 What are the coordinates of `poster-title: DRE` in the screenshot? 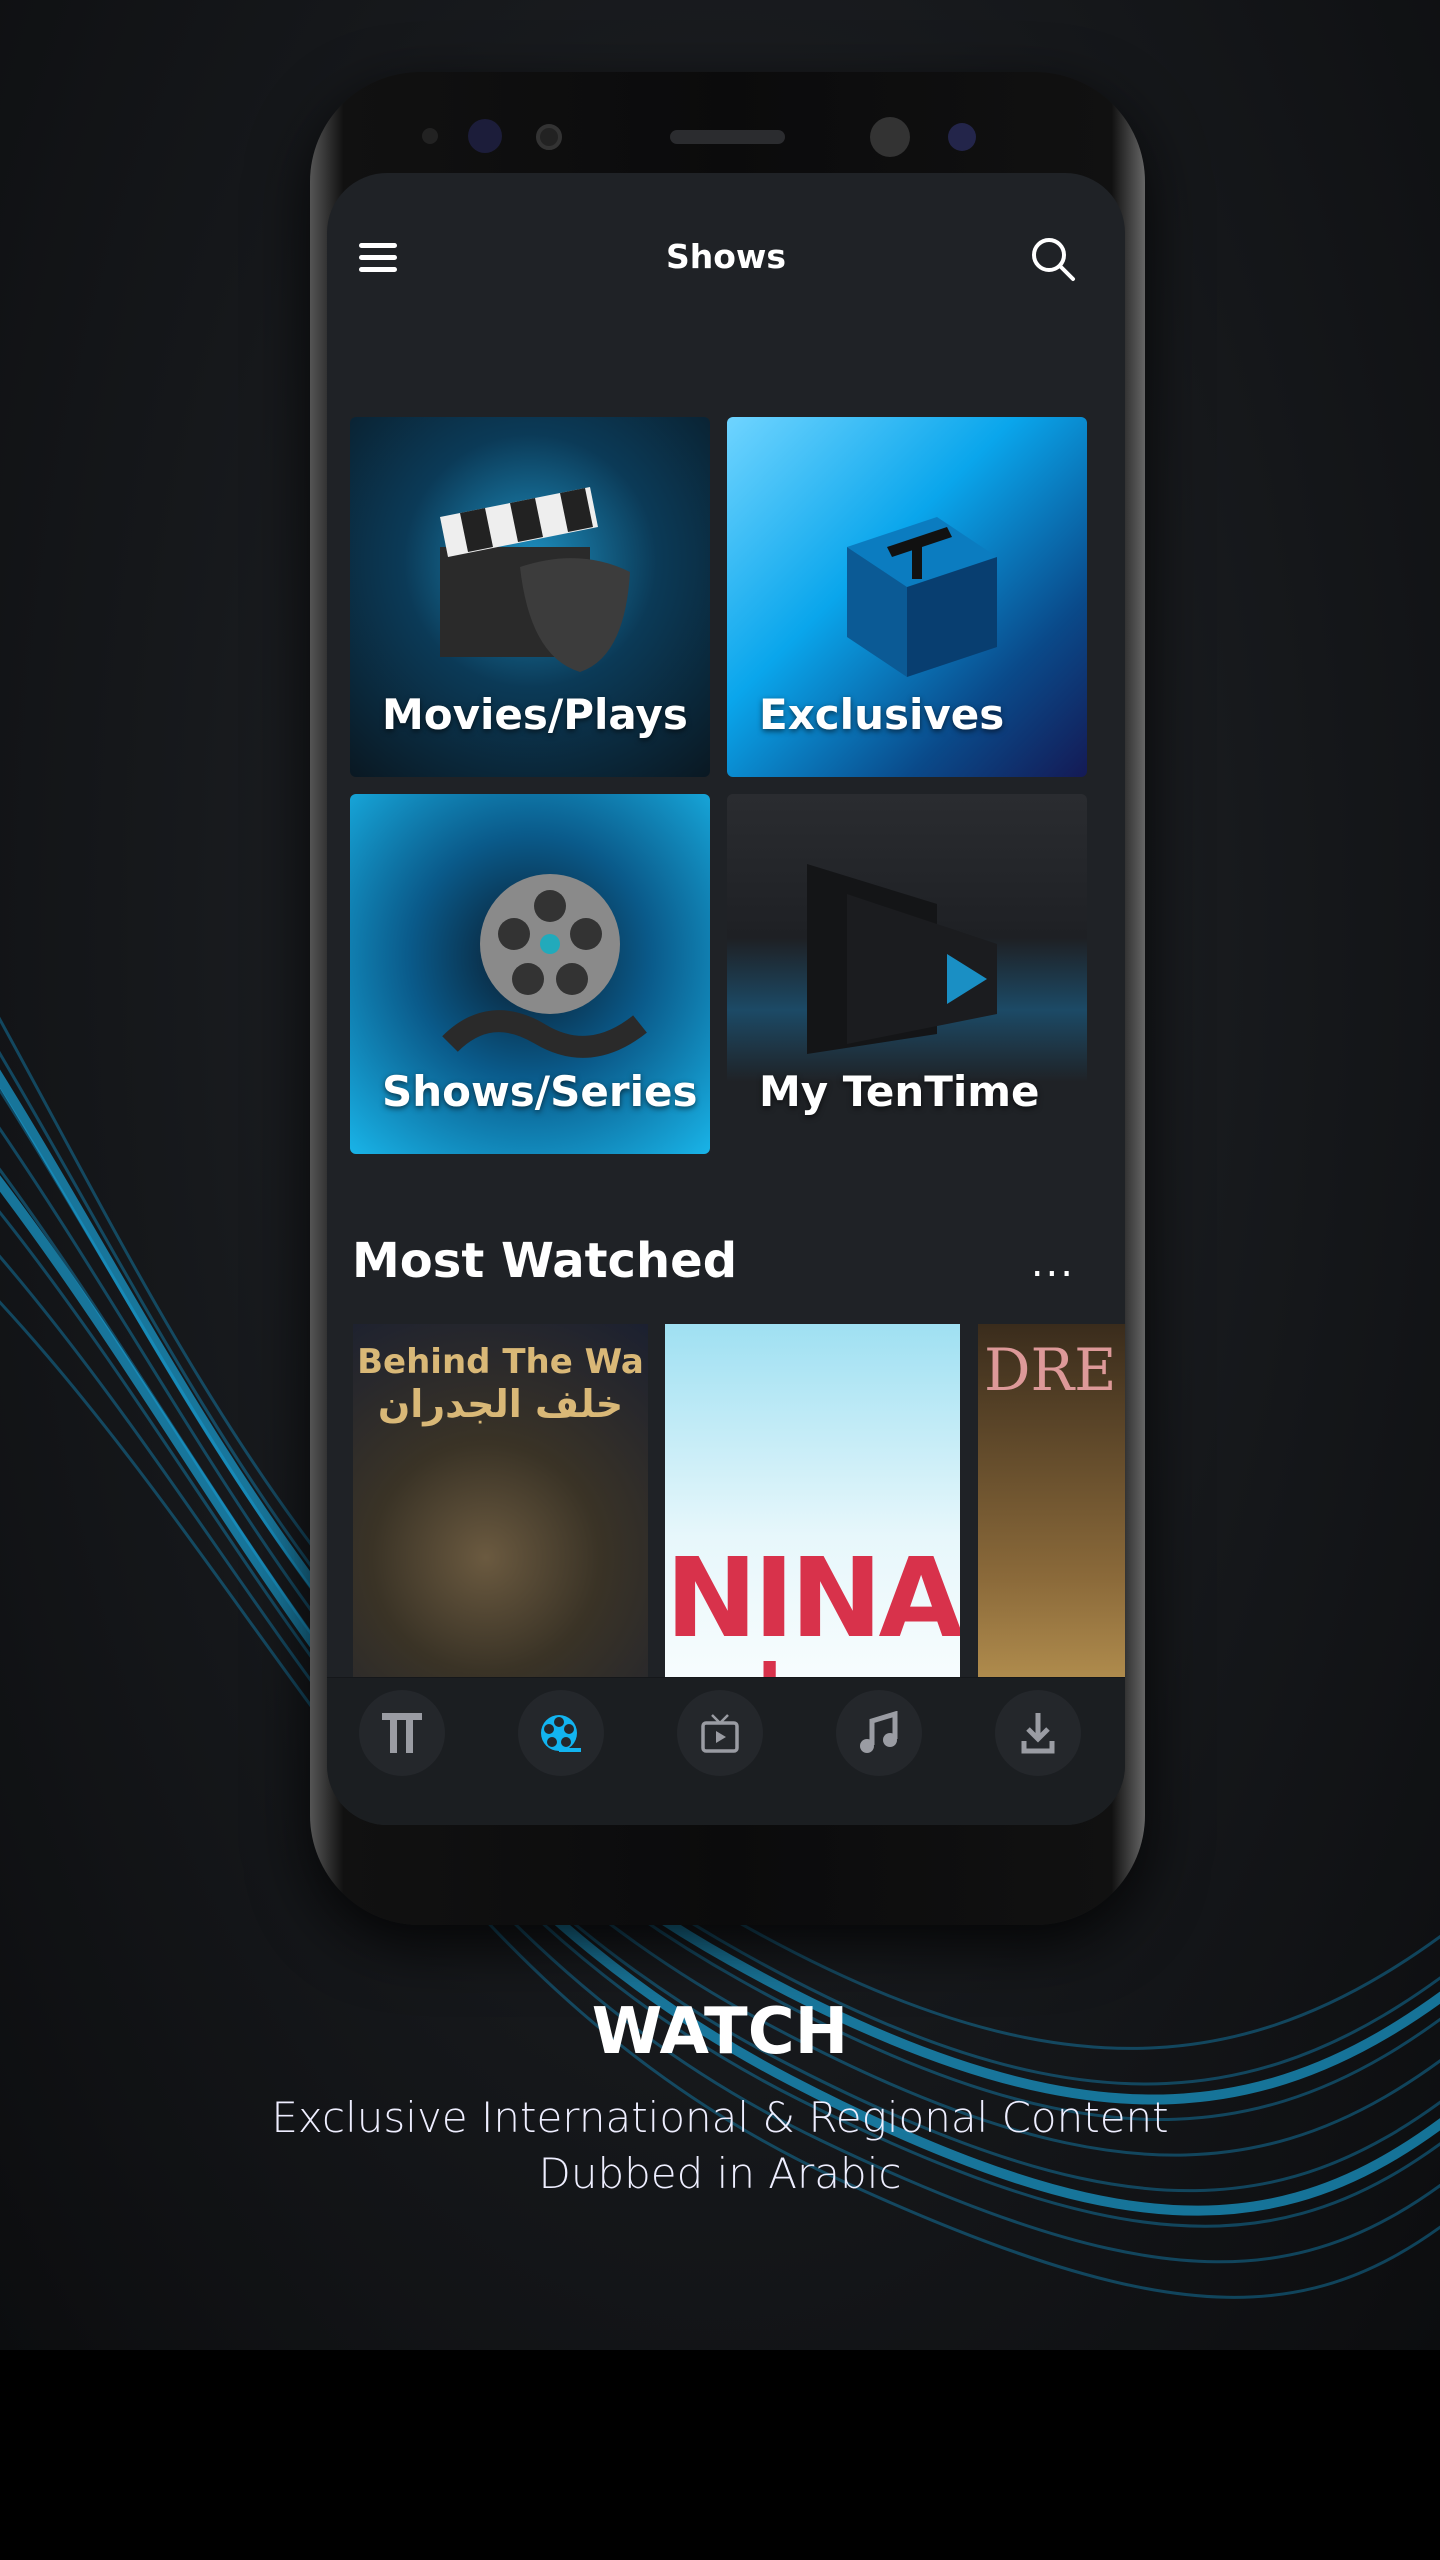 It's located at (1050, 1370).